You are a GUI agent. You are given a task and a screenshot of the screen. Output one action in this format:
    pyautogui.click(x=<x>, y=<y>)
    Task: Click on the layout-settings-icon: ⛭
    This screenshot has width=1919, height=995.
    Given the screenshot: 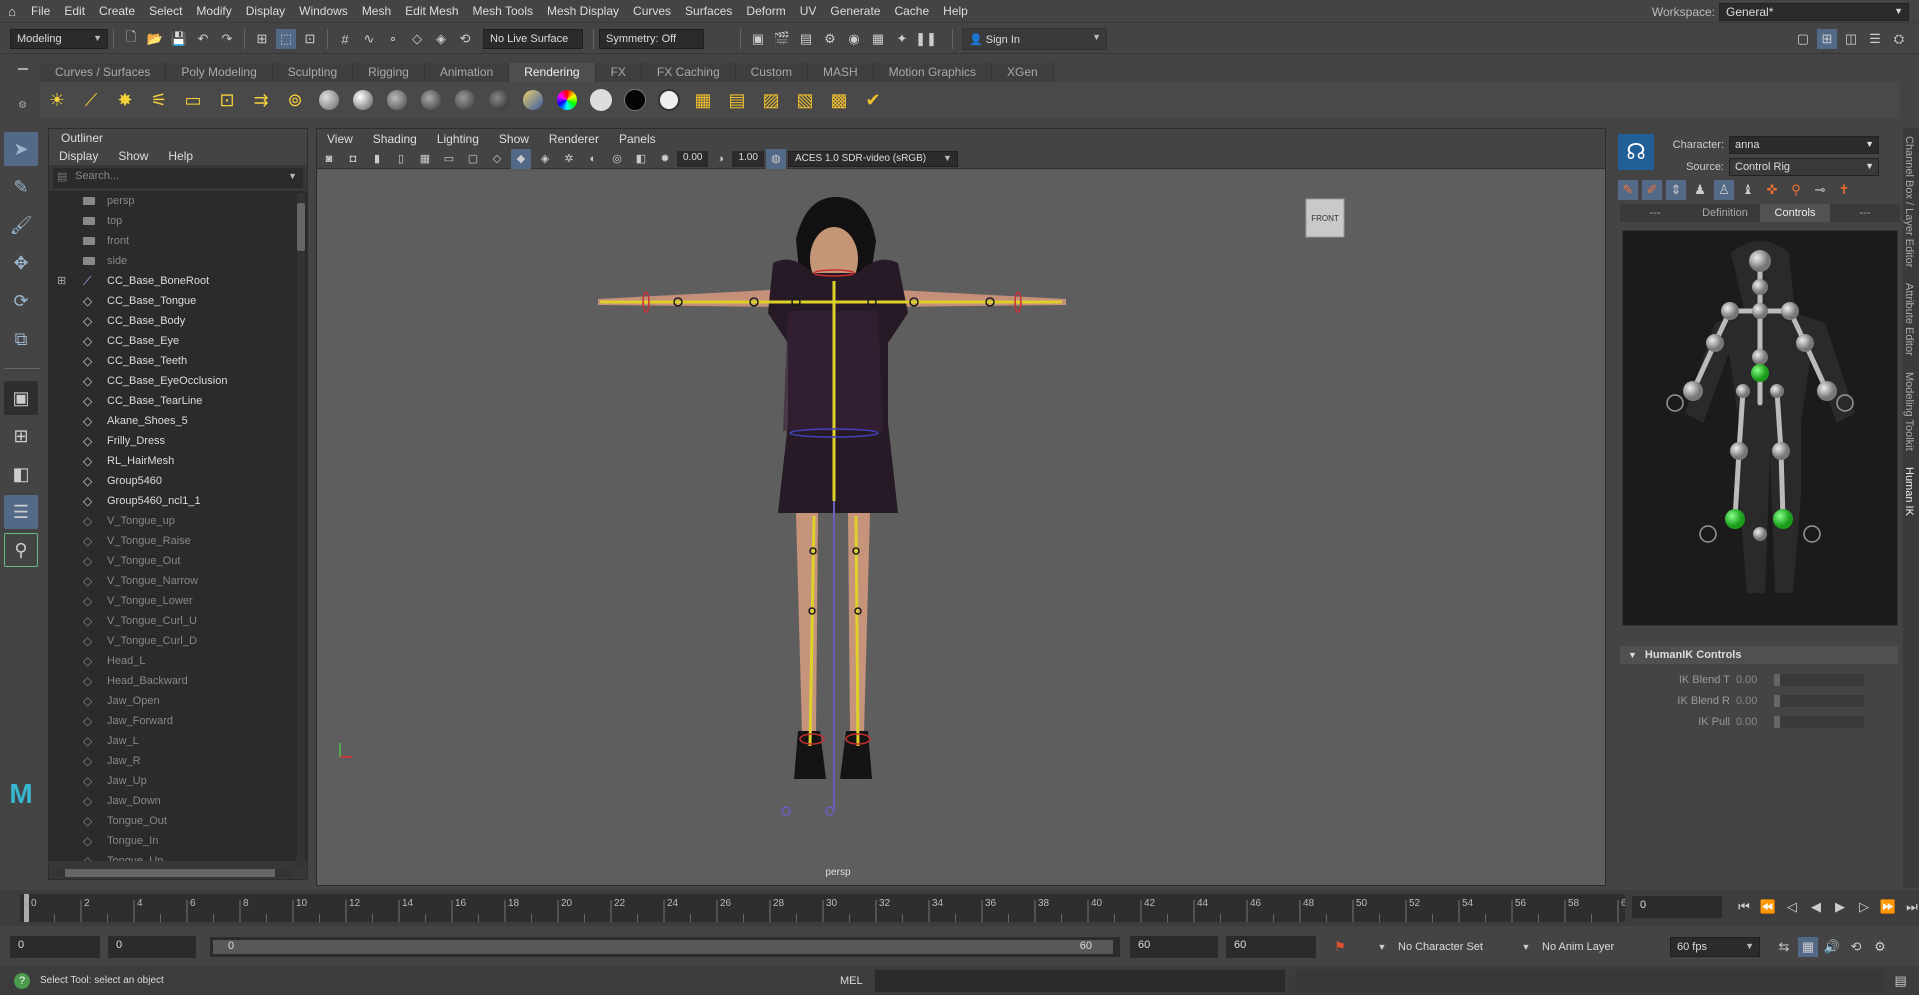 What is the action you would take?
    pyautogui.click(x=1899, y=39)
    